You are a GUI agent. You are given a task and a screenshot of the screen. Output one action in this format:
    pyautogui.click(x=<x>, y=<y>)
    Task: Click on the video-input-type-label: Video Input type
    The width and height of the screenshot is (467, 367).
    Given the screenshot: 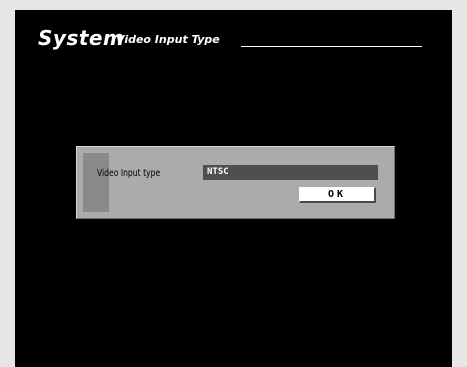 What is the action you would take?
    pyautogui.click(x=129, y=173)
    